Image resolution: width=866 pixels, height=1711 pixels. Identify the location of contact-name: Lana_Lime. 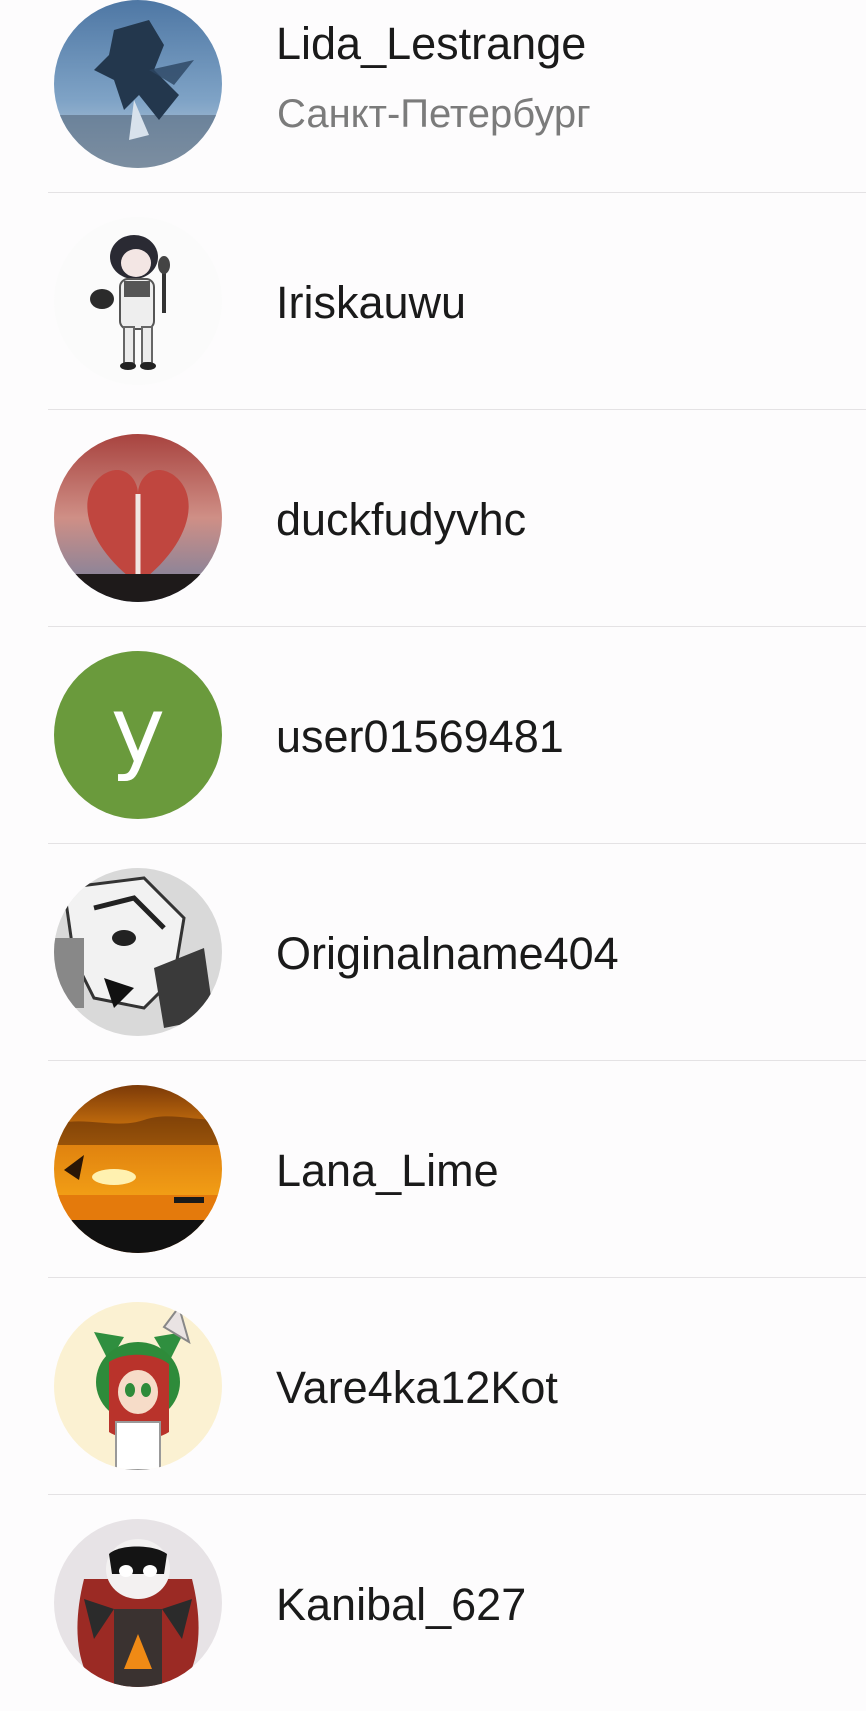
(387, 1170).